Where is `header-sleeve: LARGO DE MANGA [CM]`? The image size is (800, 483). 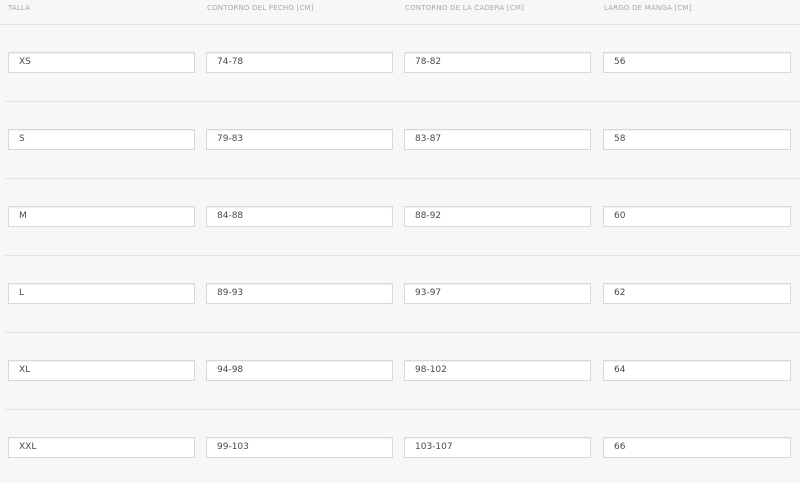
header-sleeve: LARGO DE MANGA [CM] is located at coordinates (648, 8).